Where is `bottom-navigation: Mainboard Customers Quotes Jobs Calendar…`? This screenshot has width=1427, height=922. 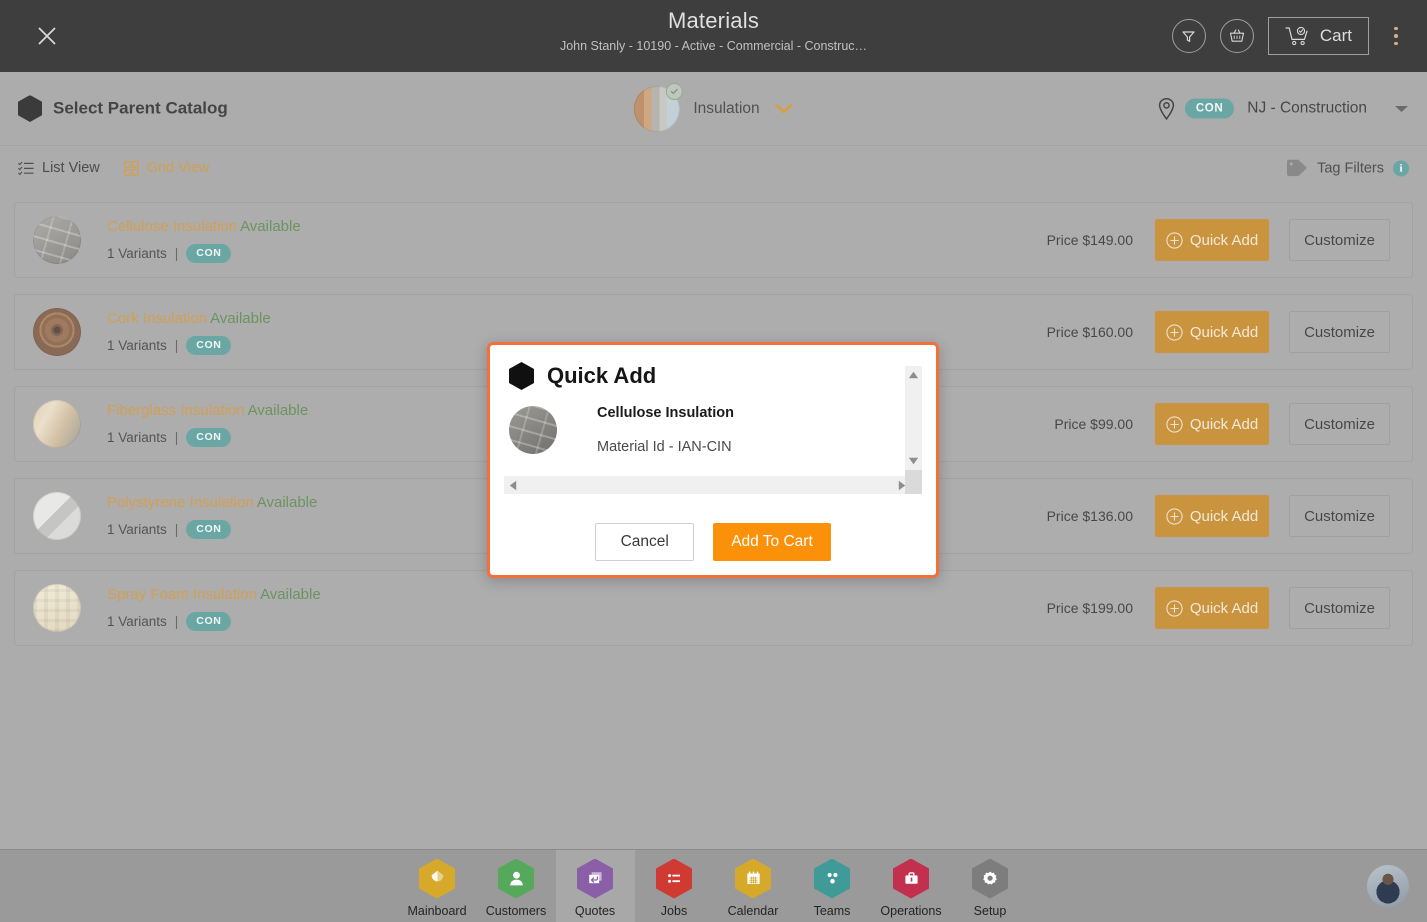 bottom-navigation: Mainboard Customers Quotes Jobs Calendar… is located at coordinates (713, 885).